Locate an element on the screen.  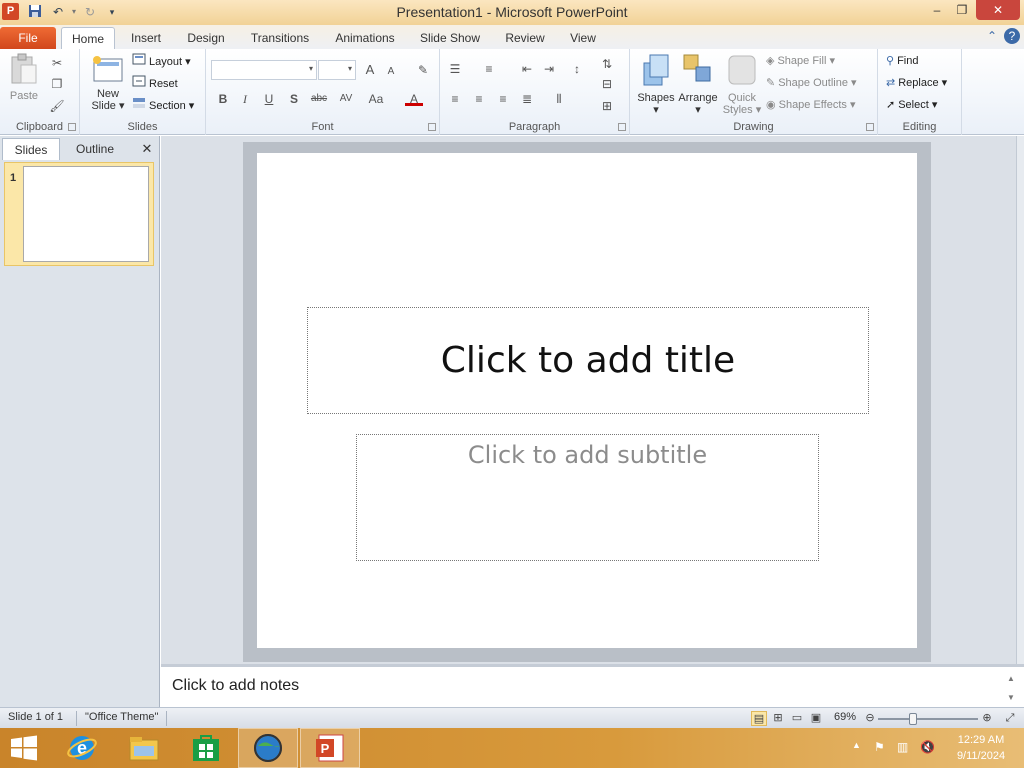
text-direction-icon: ⇅ is located at coordinates (607, 64).